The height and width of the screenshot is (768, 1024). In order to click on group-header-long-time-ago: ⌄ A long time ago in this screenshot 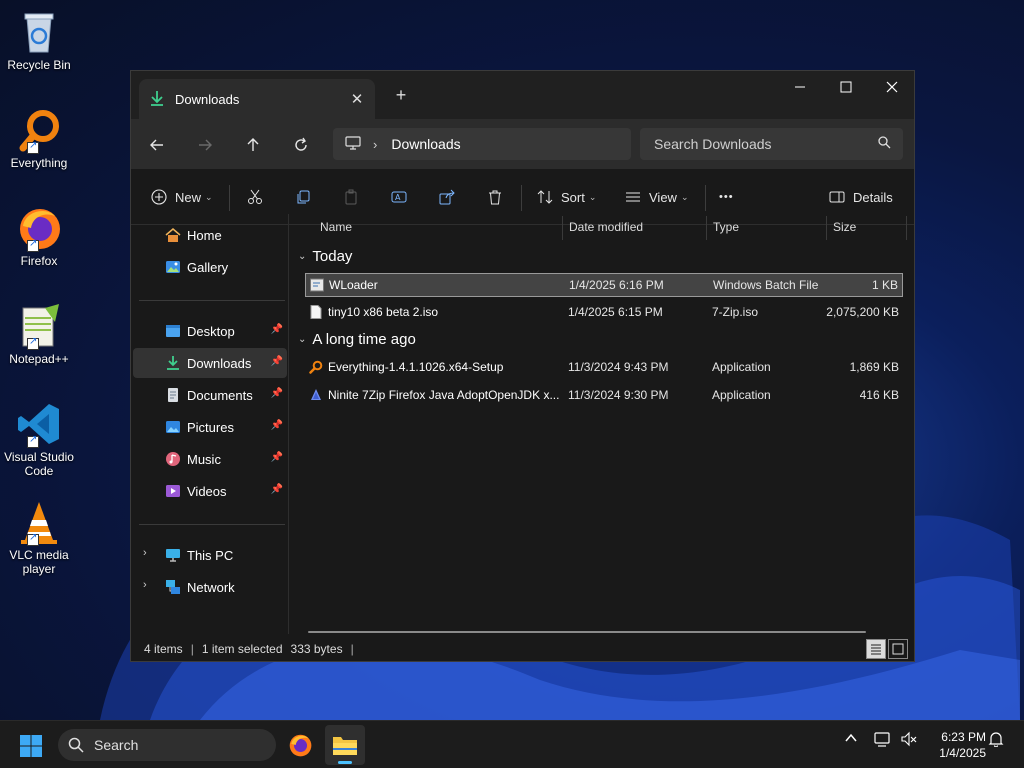, I will do `click(357, 339)`.